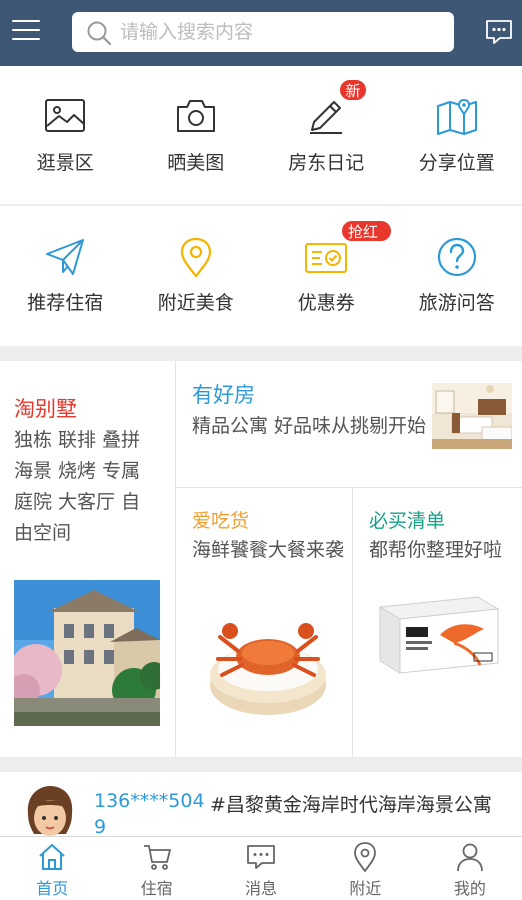 The image size is (522, 900). I want to click on tab-nearby: 附近, so click(365, 868).